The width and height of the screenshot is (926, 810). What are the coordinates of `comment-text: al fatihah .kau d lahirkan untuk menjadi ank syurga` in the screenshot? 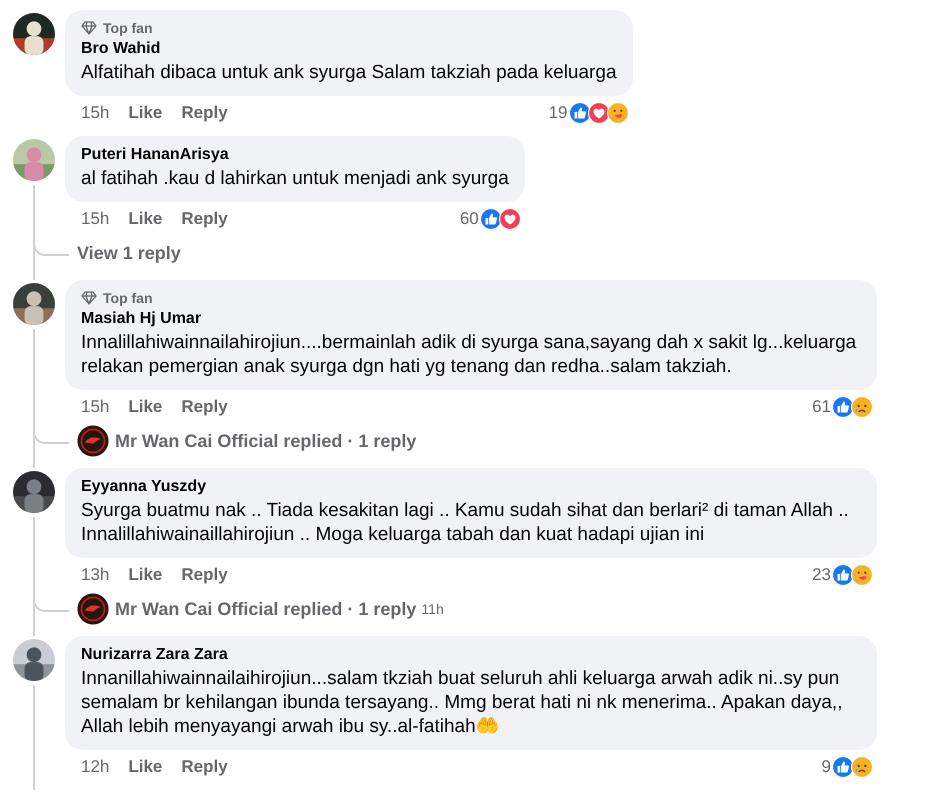 It's located at (295, 179).